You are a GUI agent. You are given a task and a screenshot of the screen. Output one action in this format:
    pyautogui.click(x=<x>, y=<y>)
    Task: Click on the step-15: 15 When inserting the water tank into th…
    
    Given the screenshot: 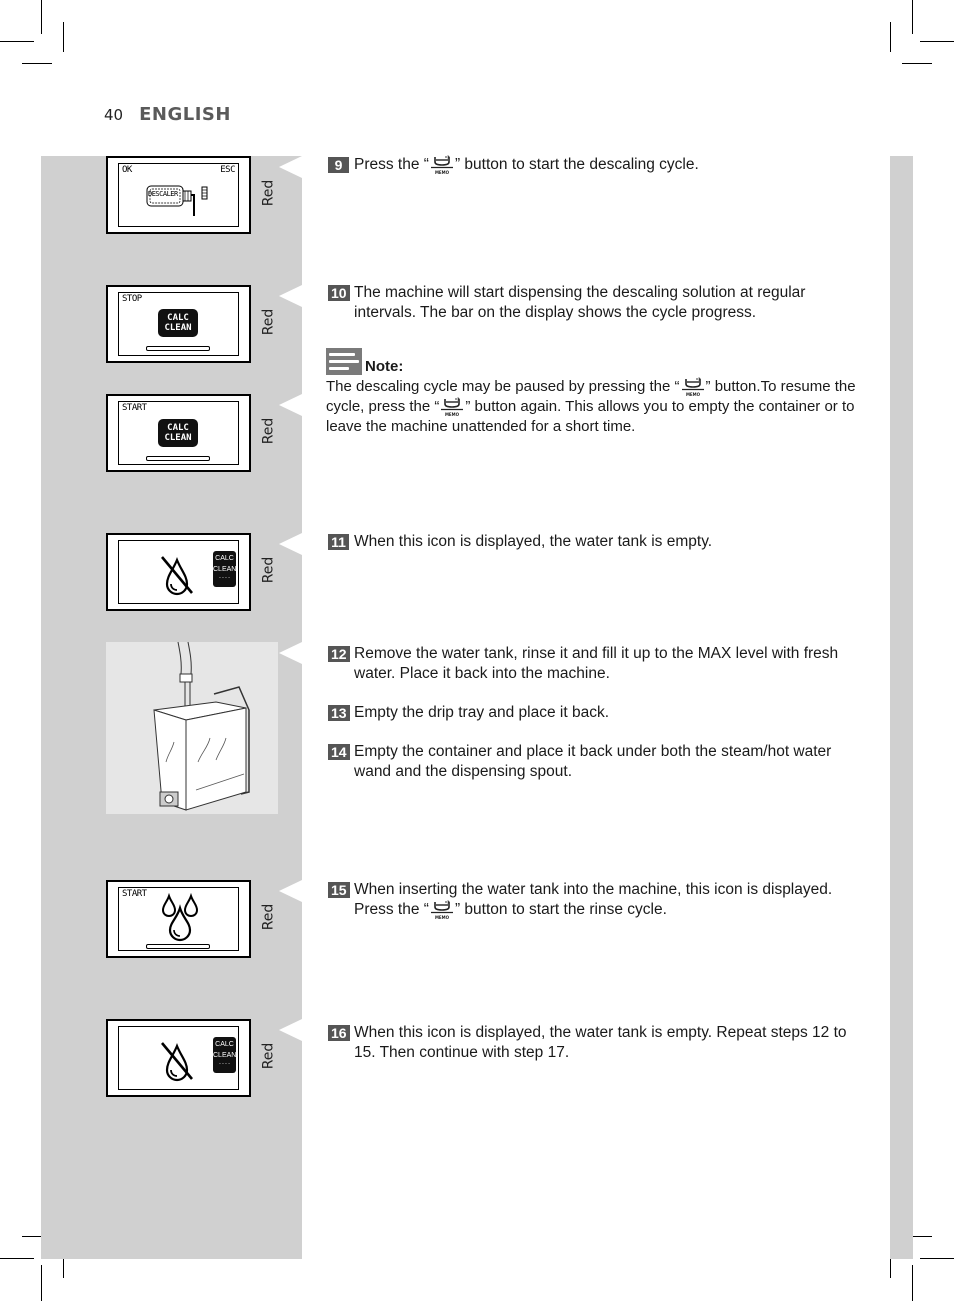 What is the action you would take?
    pyautogui.click(x=591, y=900)
    